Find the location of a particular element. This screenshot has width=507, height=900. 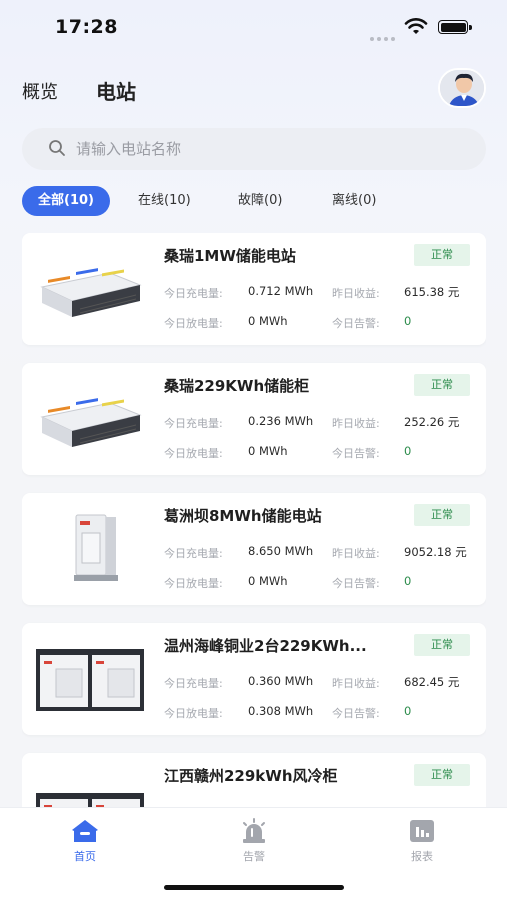

charge-value: 0.236 MWh is located at coordinates (281, 421).